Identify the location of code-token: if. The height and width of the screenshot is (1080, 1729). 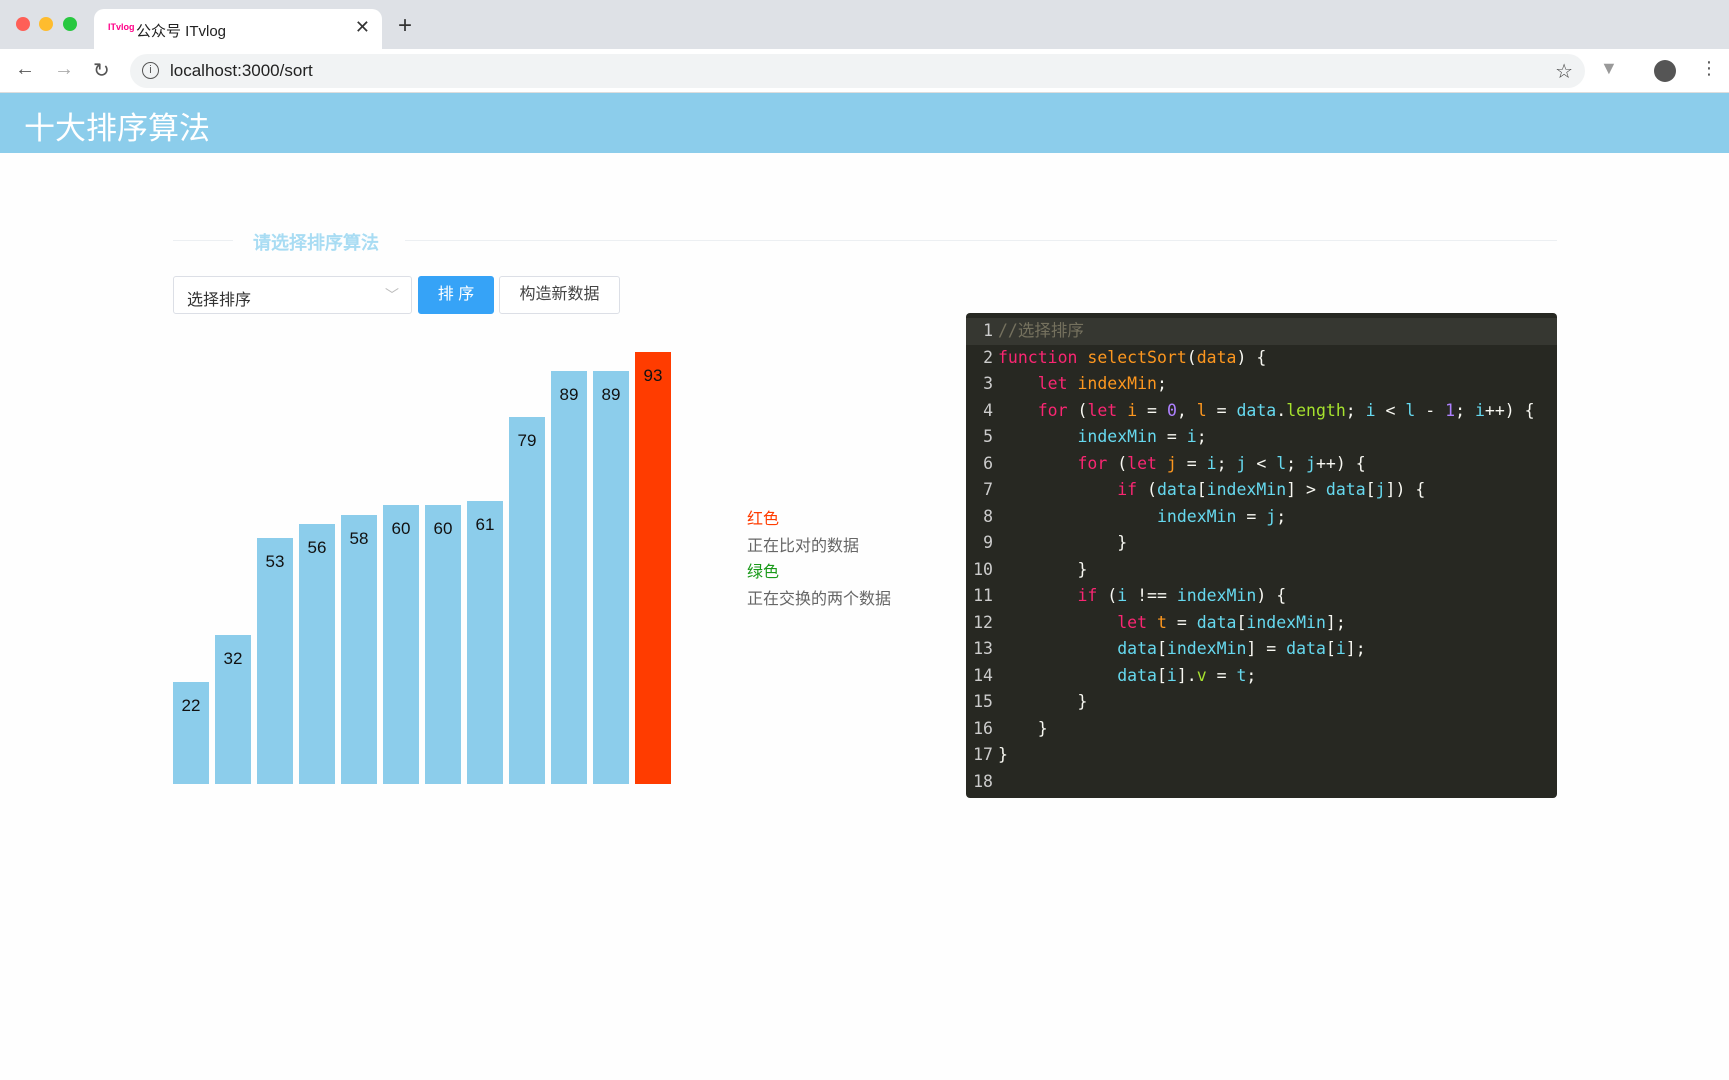
(1087, 595).